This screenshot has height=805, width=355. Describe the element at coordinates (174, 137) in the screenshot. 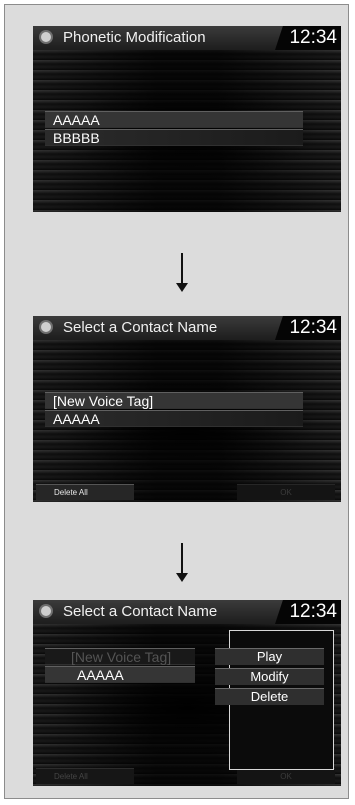

I see `list-item: BBBBB` at that location.